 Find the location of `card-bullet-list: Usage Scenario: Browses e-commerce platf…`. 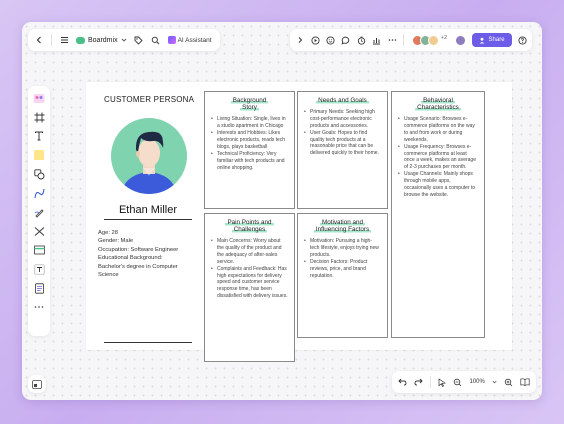

card-bullet-list: Usage Scenario: Browses e-commerce platf… is located at coordinates (438, 157).